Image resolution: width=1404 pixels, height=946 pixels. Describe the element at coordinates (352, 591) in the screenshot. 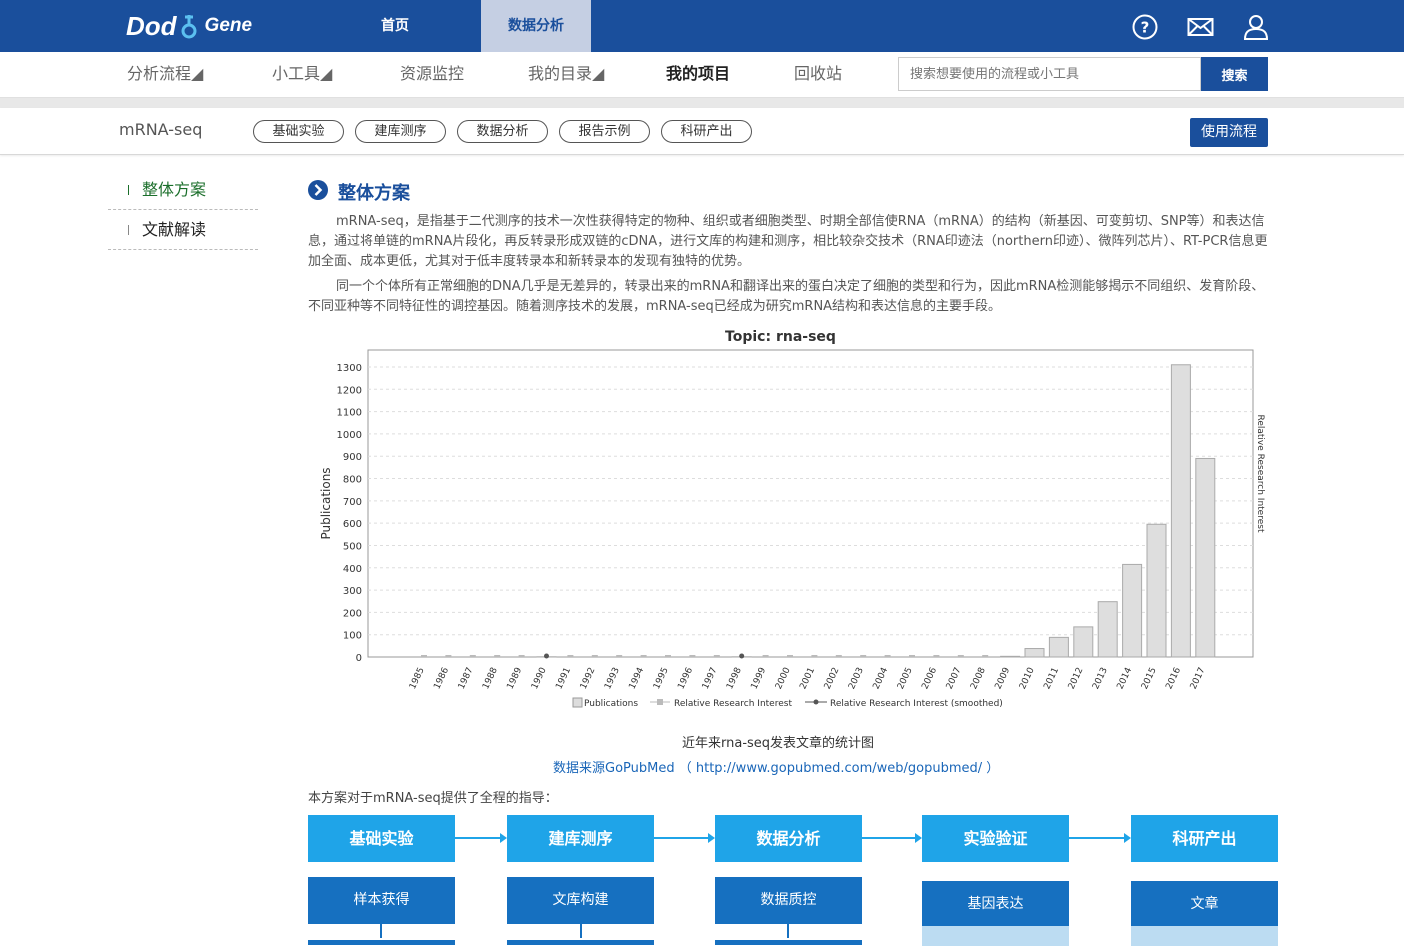

I see `y-tick-label: 300` at that location.